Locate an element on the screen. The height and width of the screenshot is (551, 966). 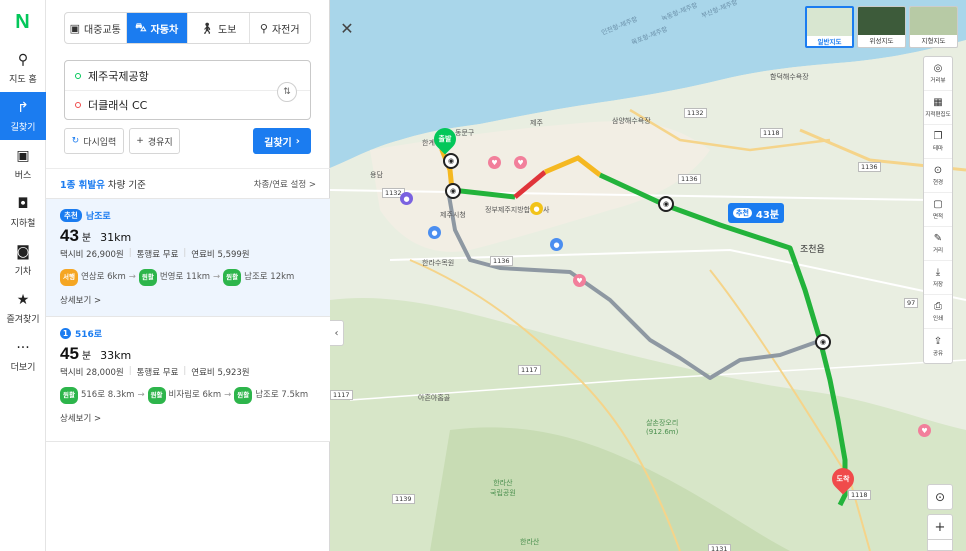
nav-item-favorites: ★ 즐겨찾기 is located at coordinates (23, 308).